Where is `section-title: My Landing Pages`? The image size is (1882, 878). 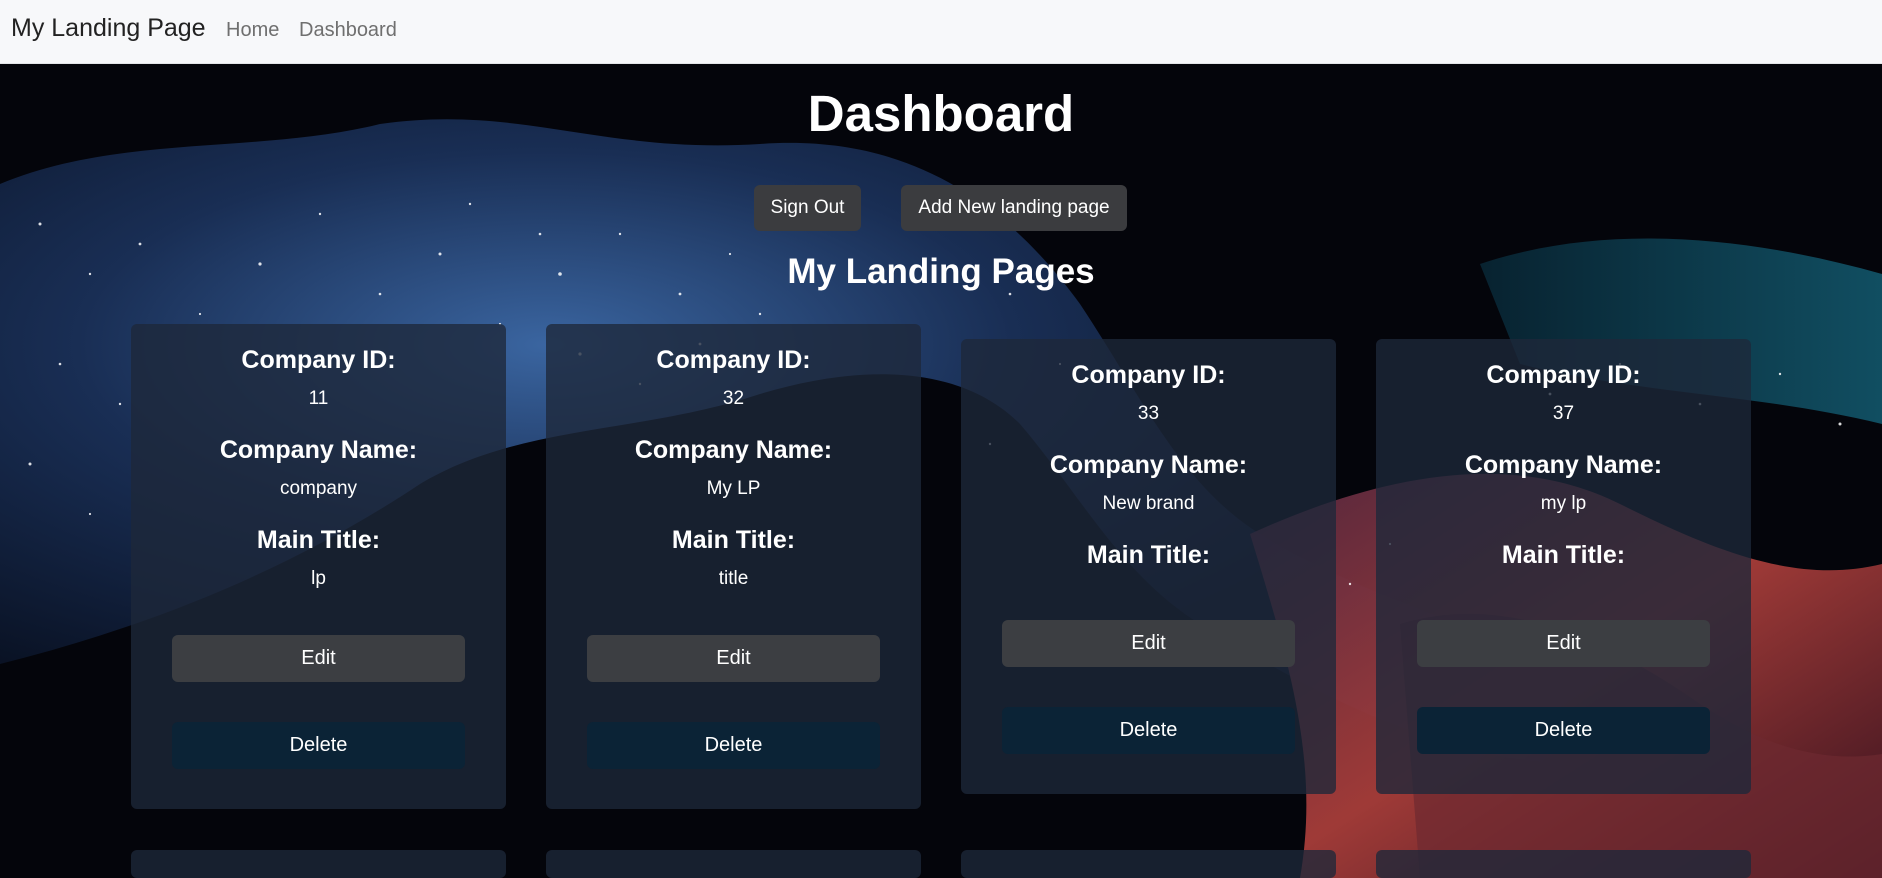 section-title: My Landing Pages is located at coordinates (941, 271).